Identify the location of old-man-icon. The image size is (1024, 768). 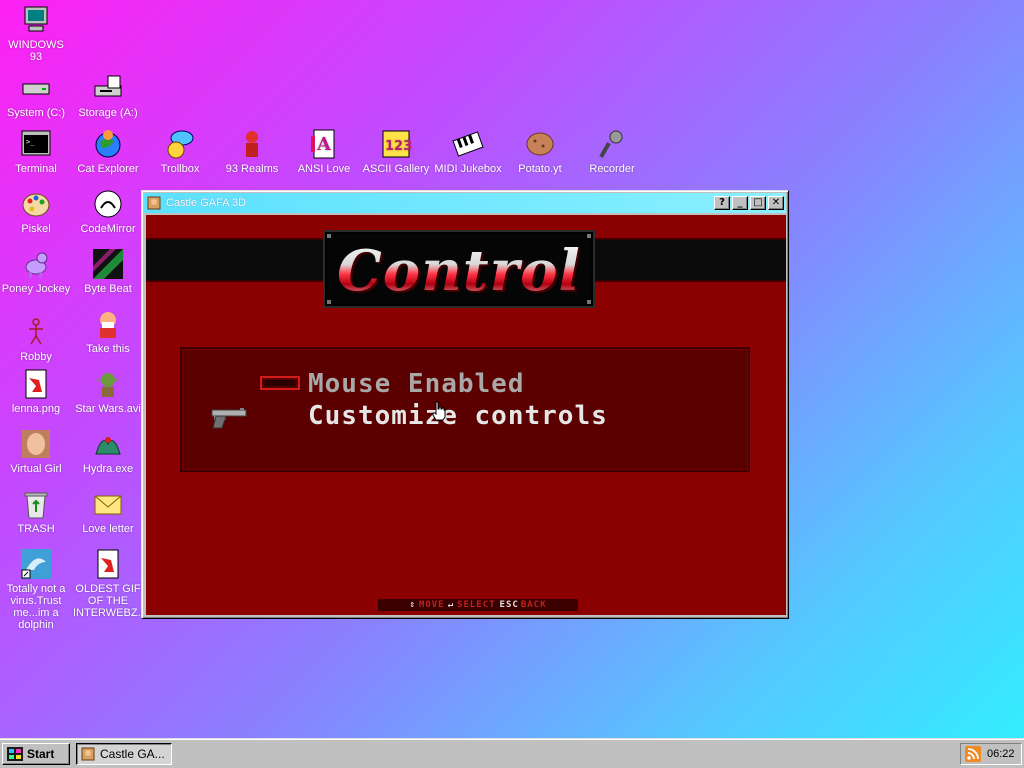
(108, 325).